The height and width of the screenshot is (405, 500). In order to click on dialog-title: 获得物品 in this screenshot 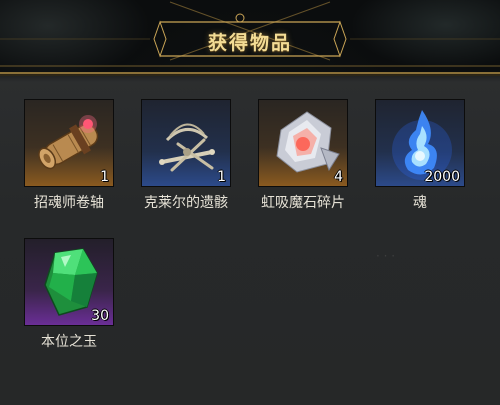, I will do `click(249, 43)`.